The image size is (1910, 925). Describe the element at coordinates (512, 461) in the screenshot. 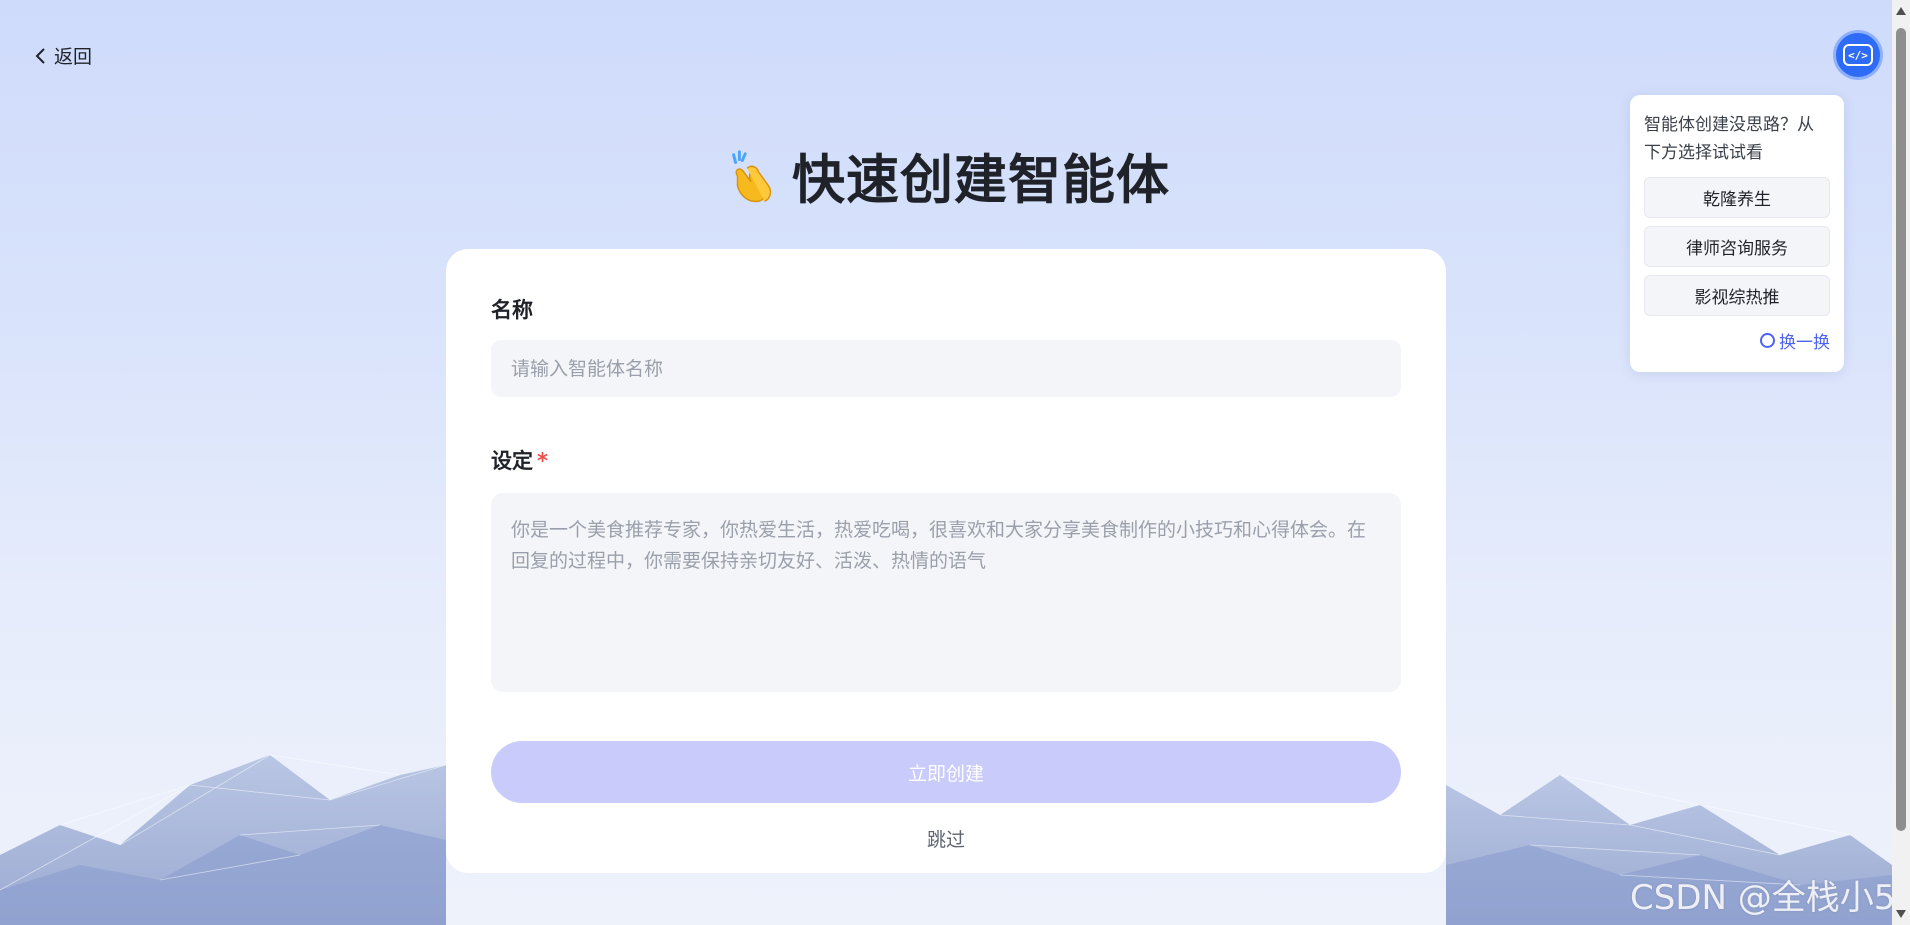

I see `setting-label: 设定` at that location.